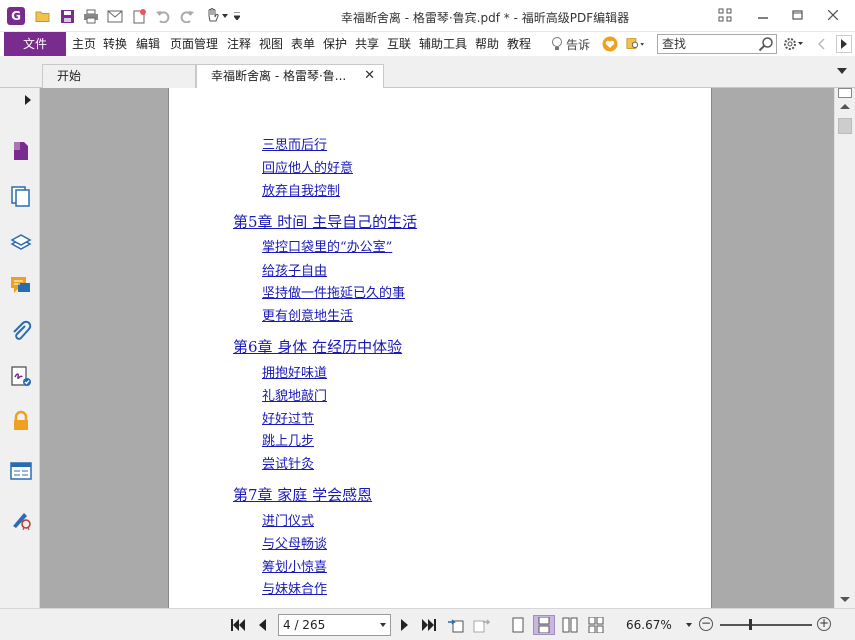 The height and width of the screenshot is (640, 855). What do you see at coordinates (21, 376) in the screenshot?
I see `signatures-icon` at bounding box center [21, 376].